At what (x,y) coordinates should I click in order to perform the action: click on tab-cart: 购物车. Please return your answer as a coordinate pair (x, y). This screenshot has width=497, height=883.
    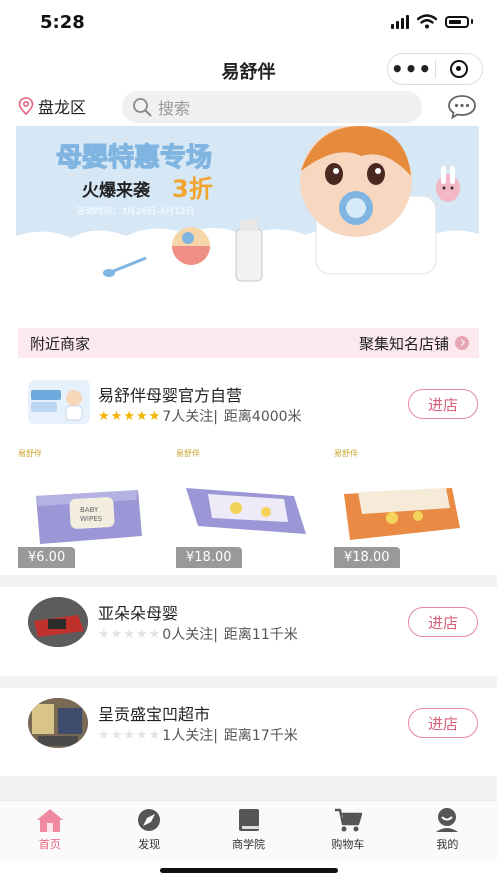
    Looking at the image, I should click on (347, 831).